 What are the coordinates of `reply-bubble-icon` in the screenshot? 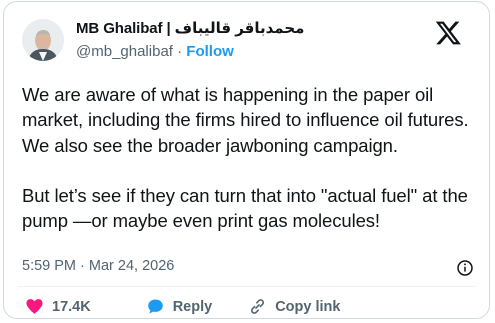 It's located at (155, 306).